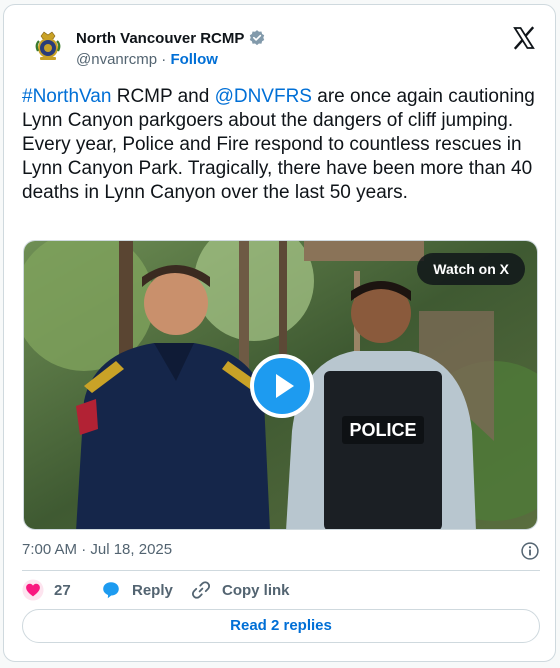 The width and height of the screenshot is (560, 668). Describe the element at coordinates (256, 590) in the screenshot. I see `copy-link-label: Copy link` at that location.